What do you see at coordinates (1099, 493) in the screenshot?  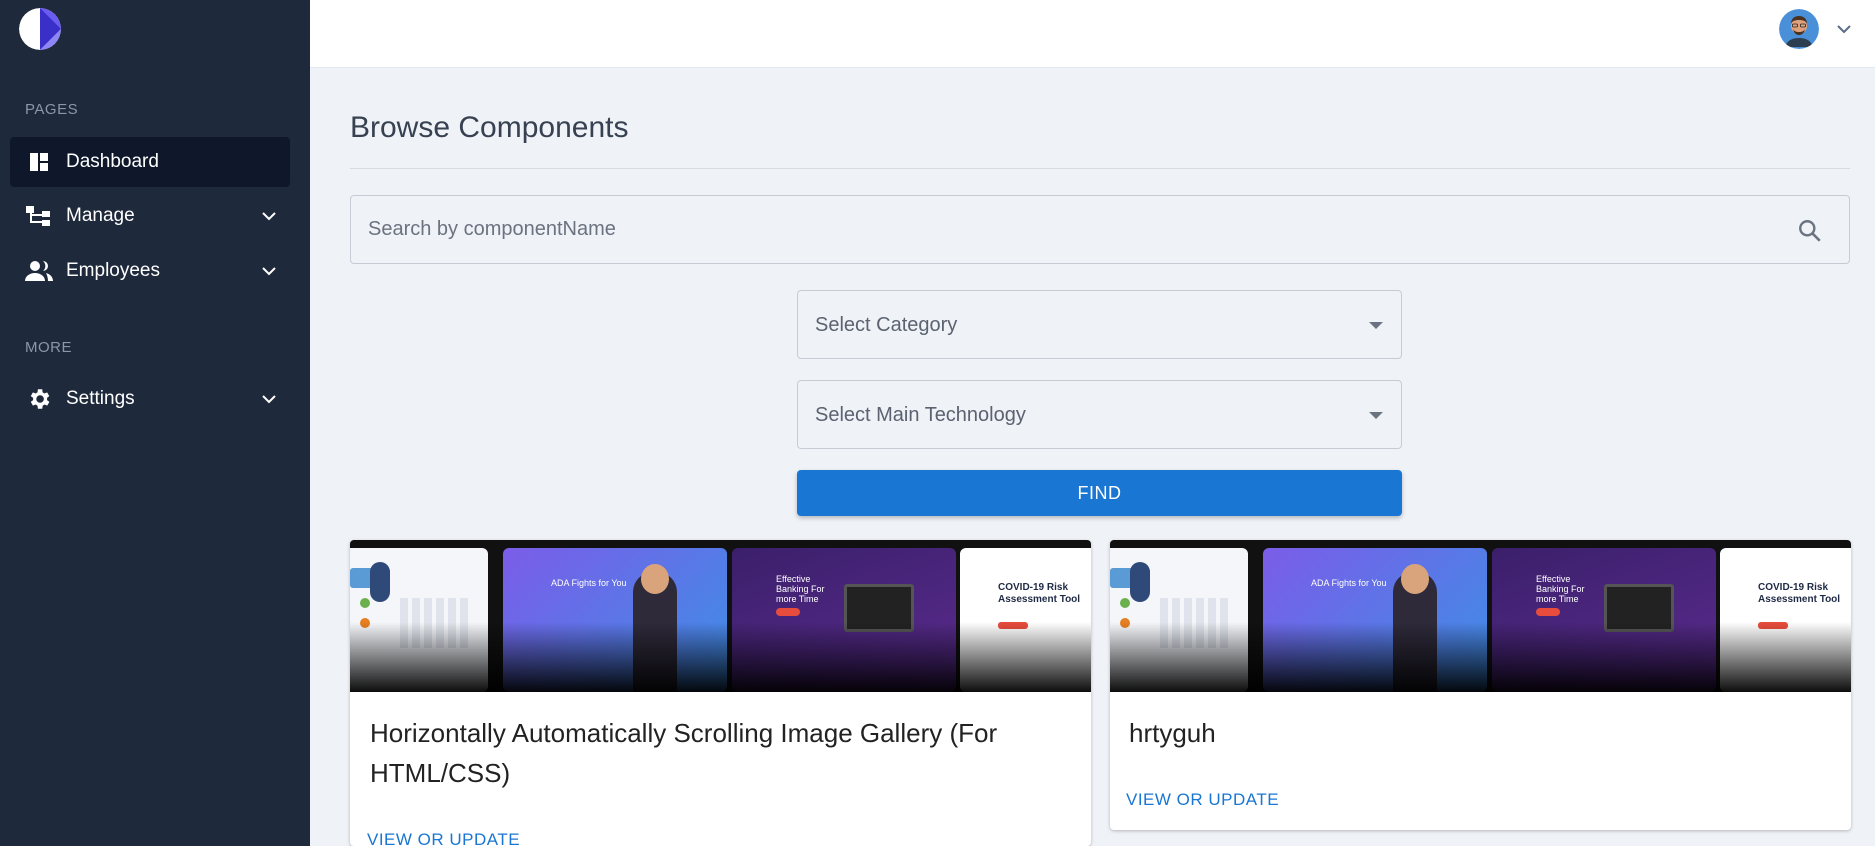 I see `find-button: FIND` at bounding box center [1099, 493].